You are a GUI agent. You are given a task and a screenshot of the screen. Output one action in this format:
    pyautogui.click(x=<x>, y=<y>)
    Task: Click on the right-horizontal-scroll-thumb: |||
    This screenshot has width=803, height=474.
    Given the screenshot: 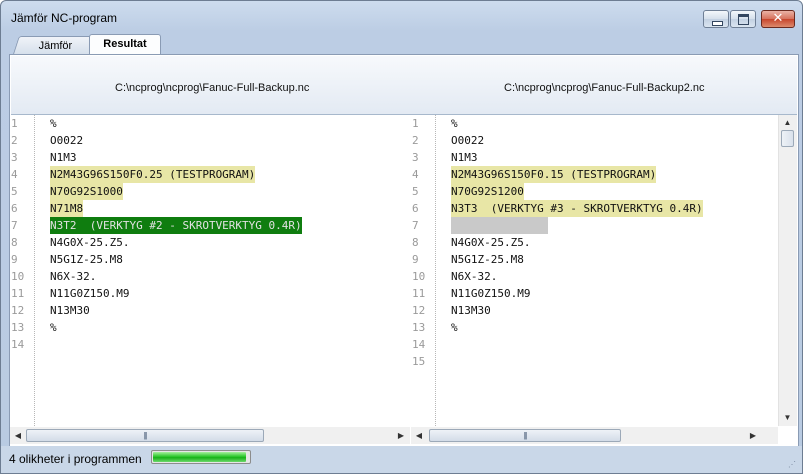 What is the action you would take?
    pyautogui.click(x=525, y=435)
    